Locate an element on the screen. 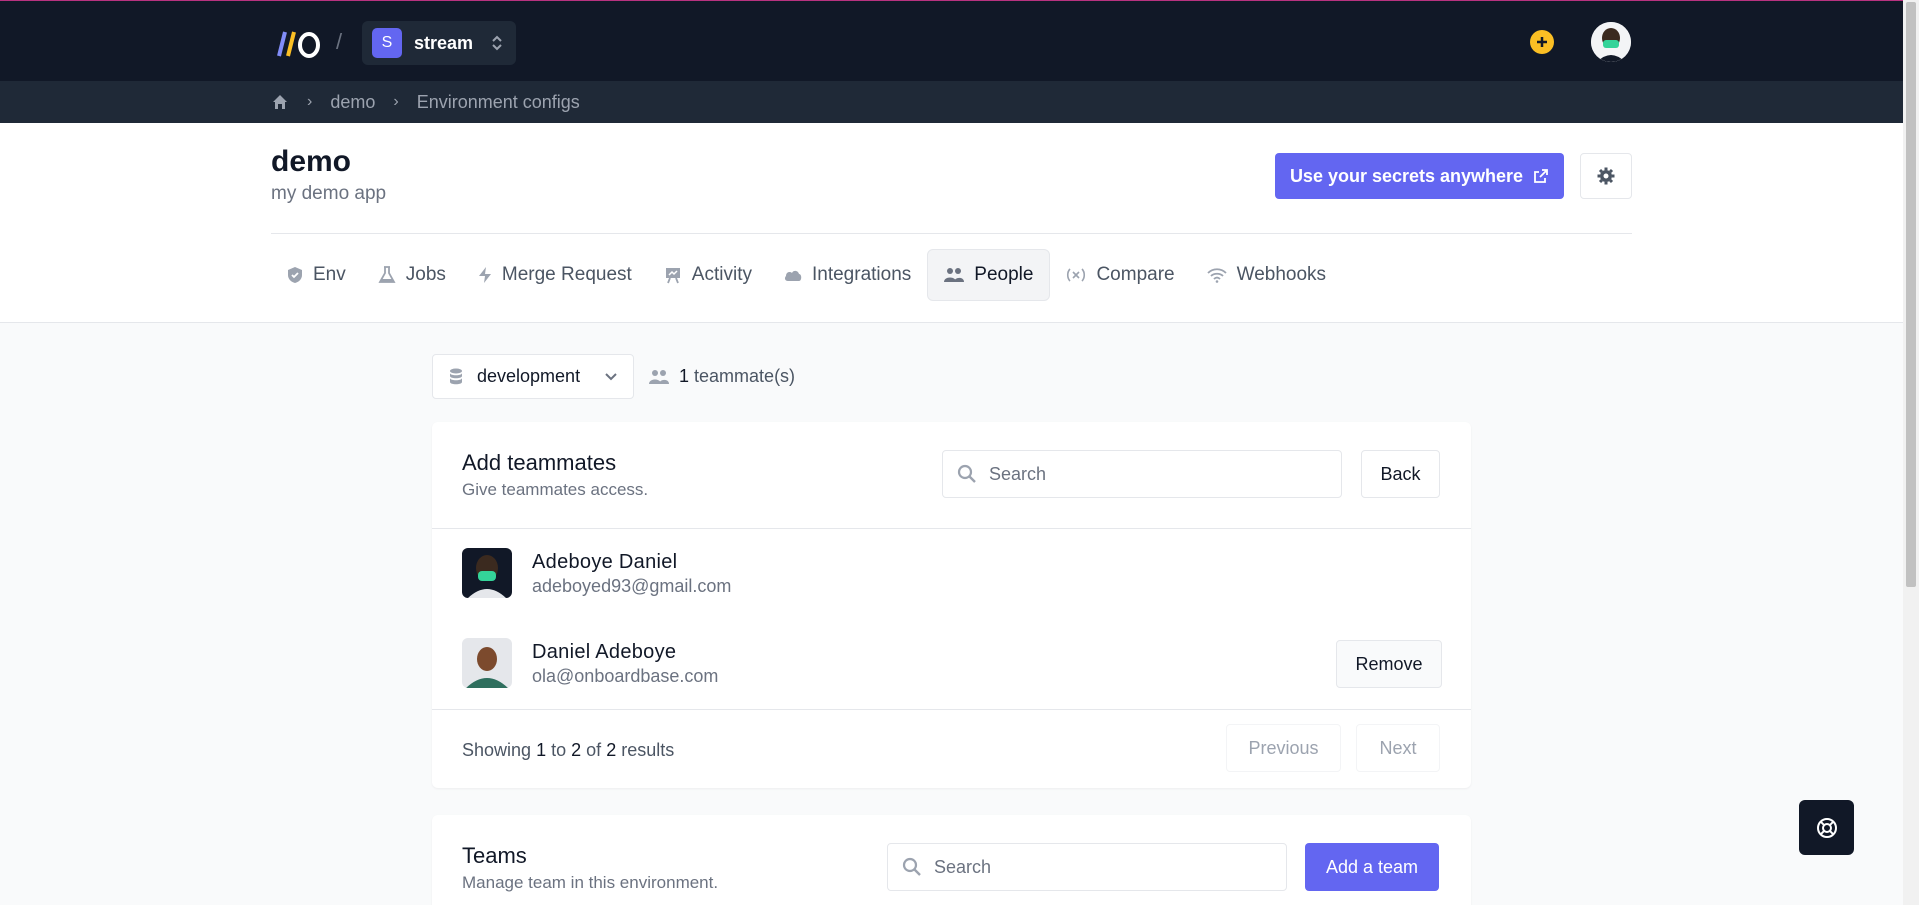 The image size is (1919, 905). teams-search-input is located at coordinates (1088, 867).